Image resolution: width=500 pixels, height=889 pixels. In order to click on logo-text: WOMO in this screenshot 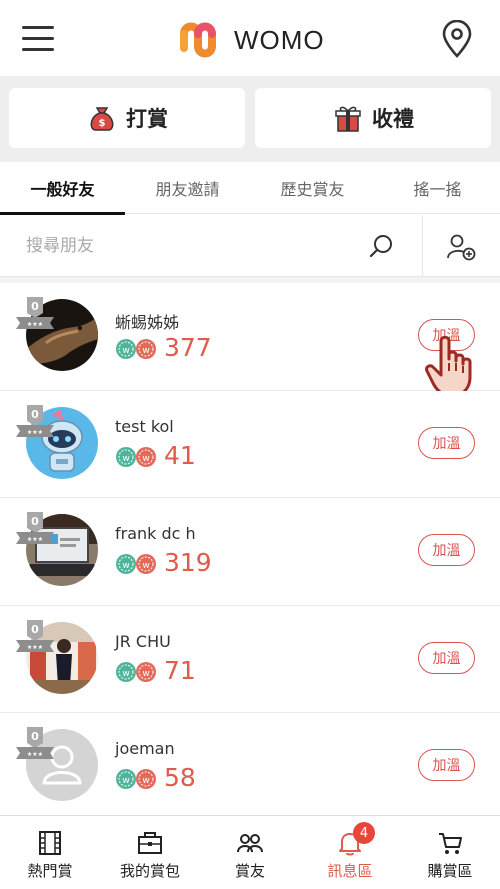, I will do `click(279, 39)`.